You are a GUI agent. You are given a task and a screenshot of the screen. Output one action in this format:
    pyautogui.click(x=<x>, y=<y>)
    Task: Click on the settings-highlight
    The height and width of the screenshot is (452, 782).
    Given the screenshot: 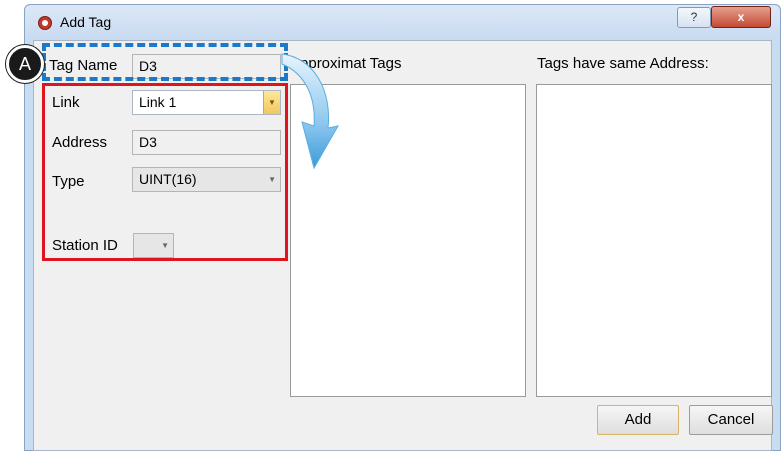 What is the action you would take?
    pyautogui.click(x=165, y=172)
    